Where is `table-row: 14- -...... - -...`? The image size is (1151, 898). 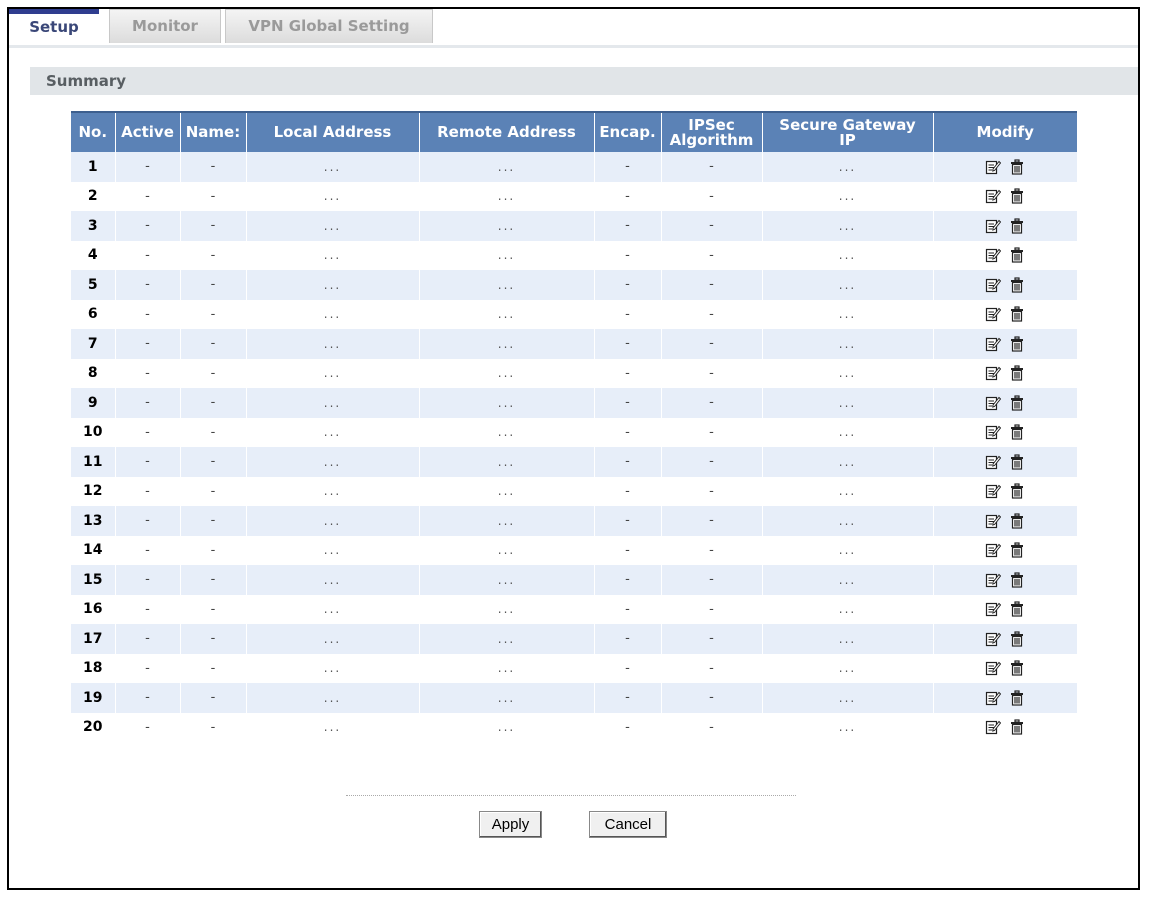 table-row: 14- -...... - -... is located at coordinates (574, 550).